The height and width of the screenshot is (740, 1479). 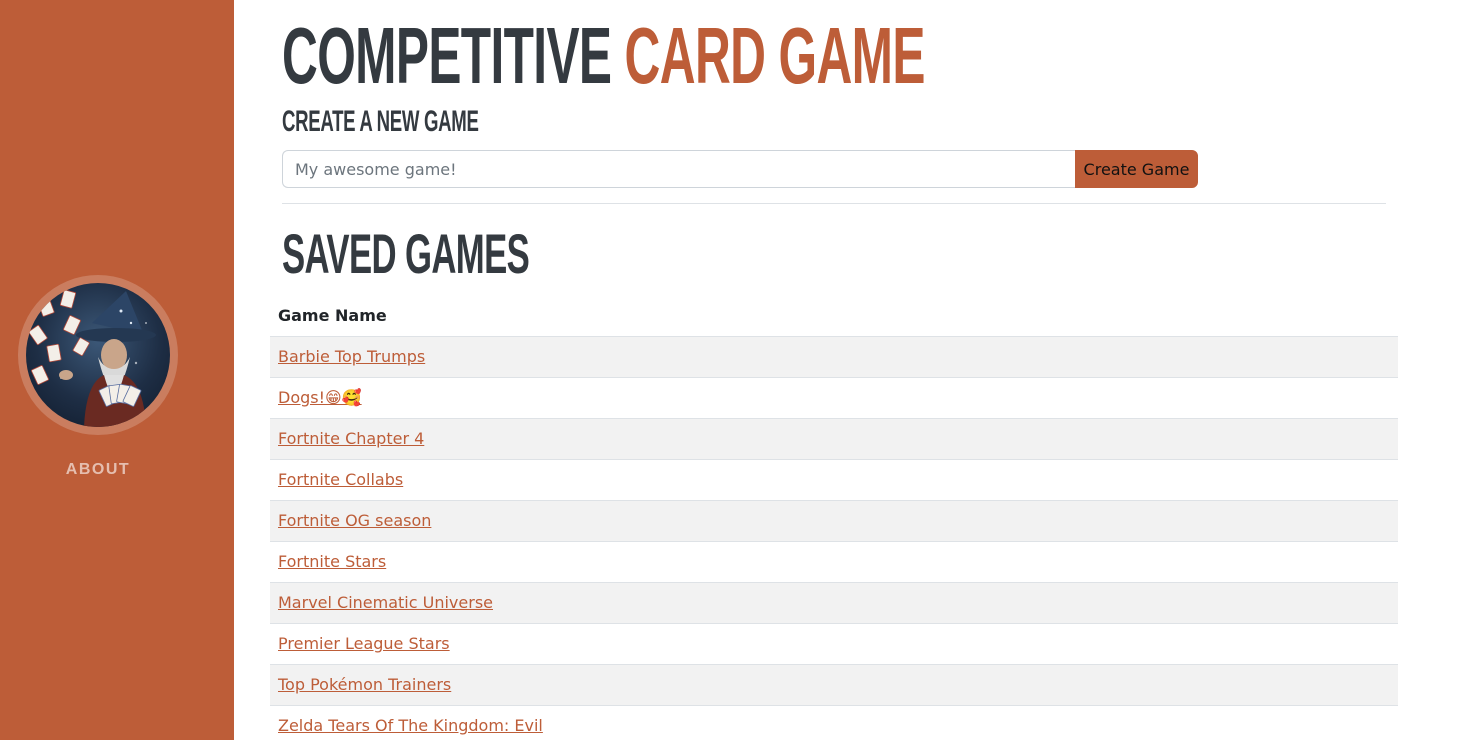 I want to click on table-row: Zelda Tears Of The Kingdom: Evil, so click(x=834, y=722).